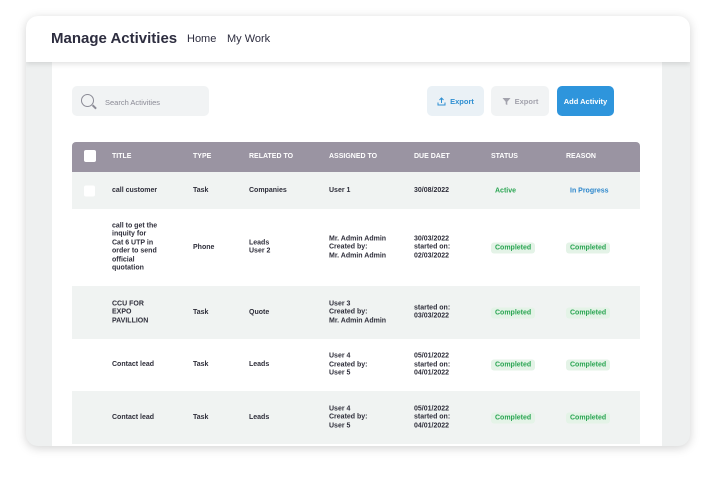 This screenshot has width=718, height=478. What do you see at coordinates (589, 190) in the screenshot?
I see `reason-badge: In Progress` at bounding box center [589, 190].